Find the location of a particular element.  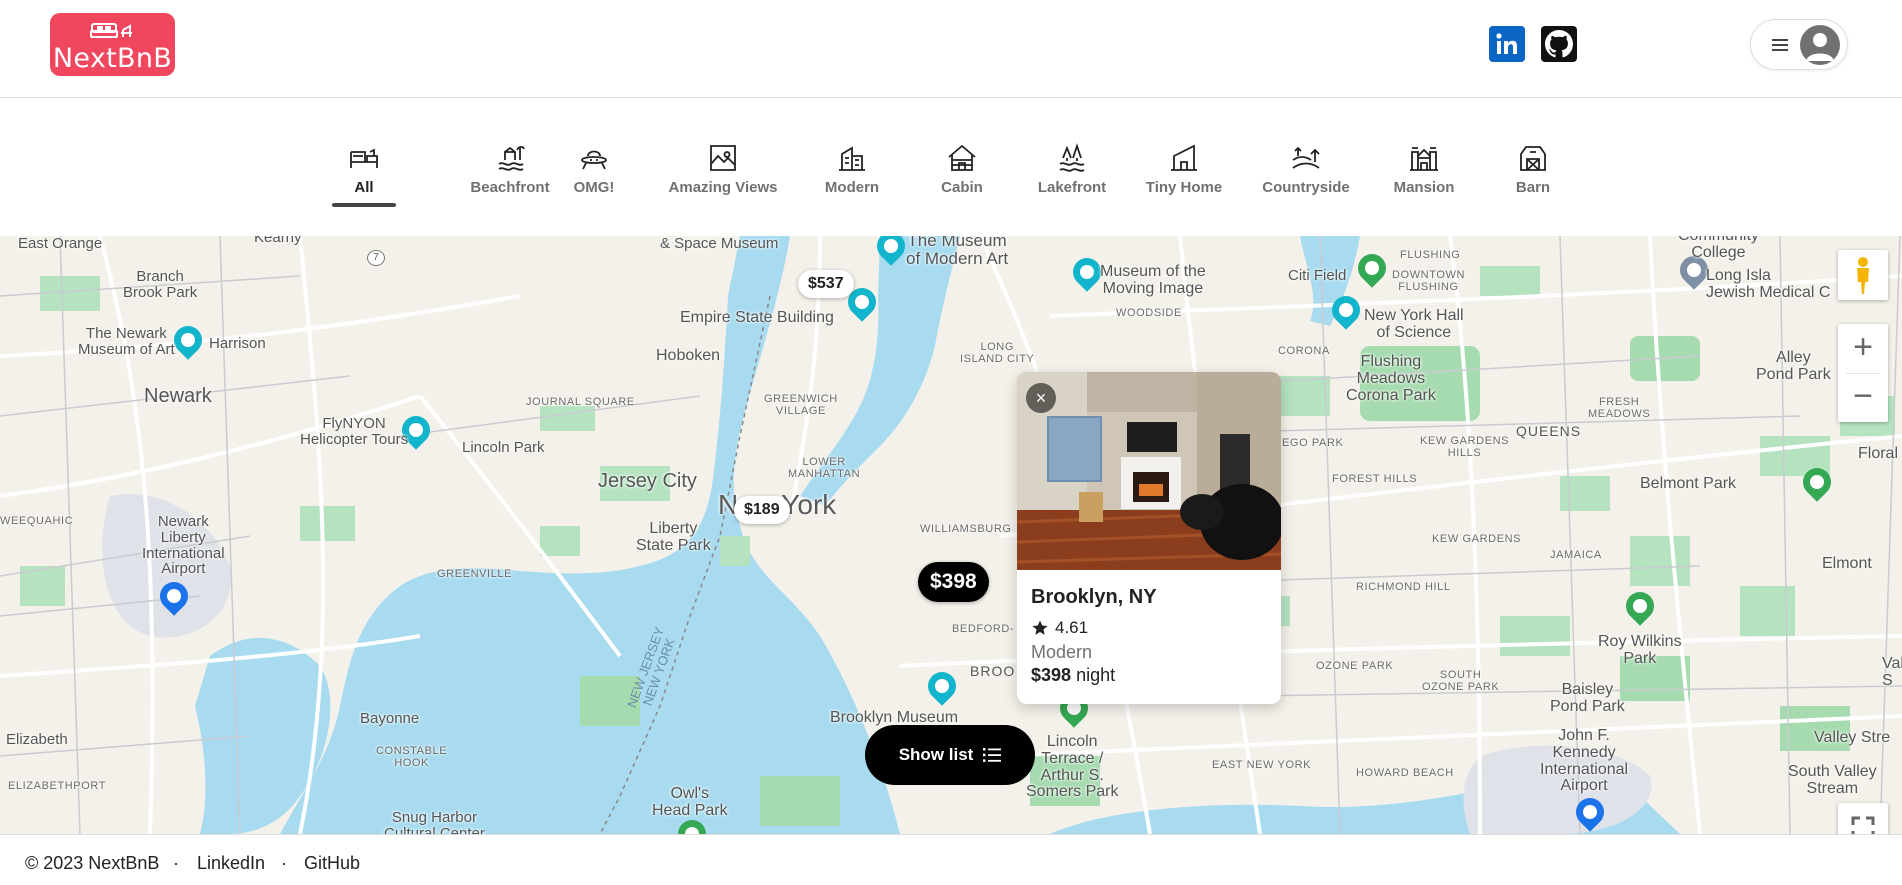

list-icon is located at coordinates (992, 755).